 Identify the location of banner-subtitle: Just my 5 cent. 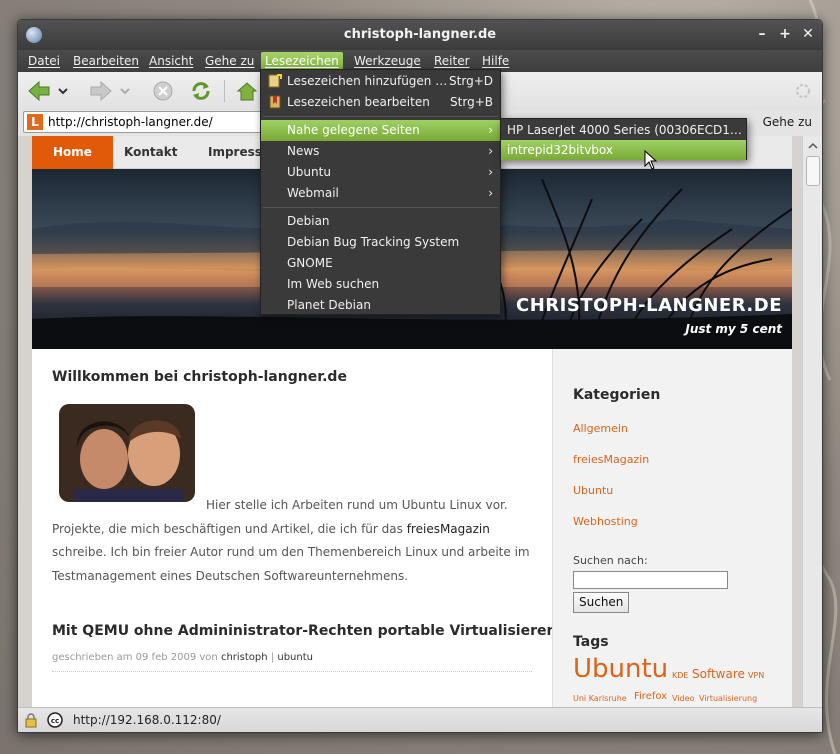
(733, 329).